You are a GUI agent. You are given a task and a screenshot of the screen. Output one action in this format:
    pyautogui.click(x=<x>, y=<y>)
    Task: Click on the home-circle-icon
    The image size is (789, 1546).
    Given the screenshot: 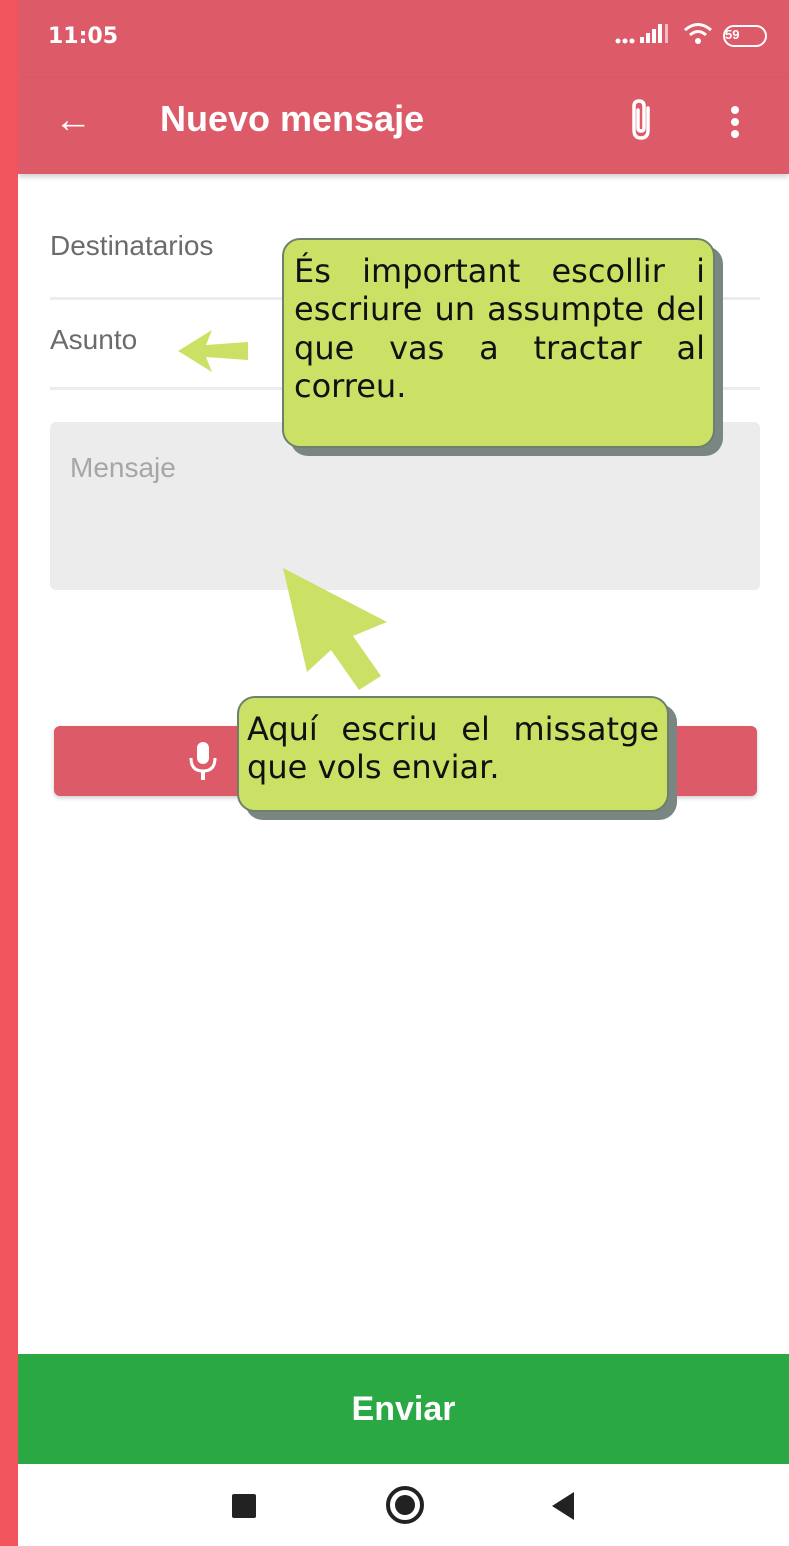 What is the action you would take?
    pyautogui.click(x=405, y=1505)
    